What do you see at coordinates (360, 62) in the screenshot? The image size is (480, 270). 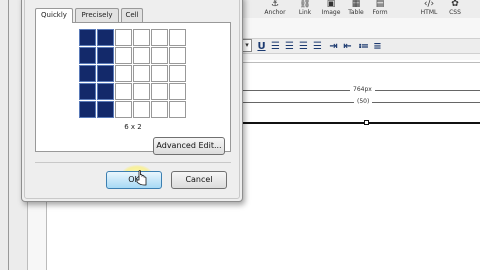 I see `canvas-top-separator` at bounding box center [360, 62].